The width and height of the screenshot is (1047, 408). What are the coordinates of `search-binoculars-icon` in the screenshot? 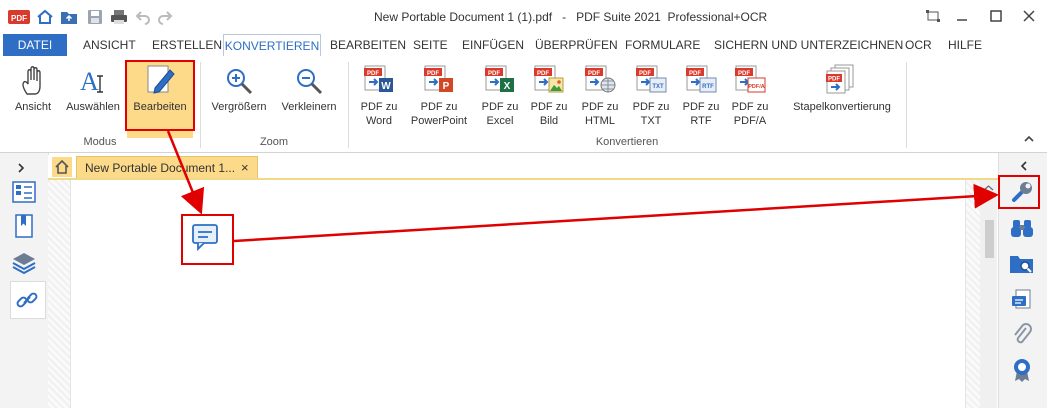 It's located at (1022, 228).